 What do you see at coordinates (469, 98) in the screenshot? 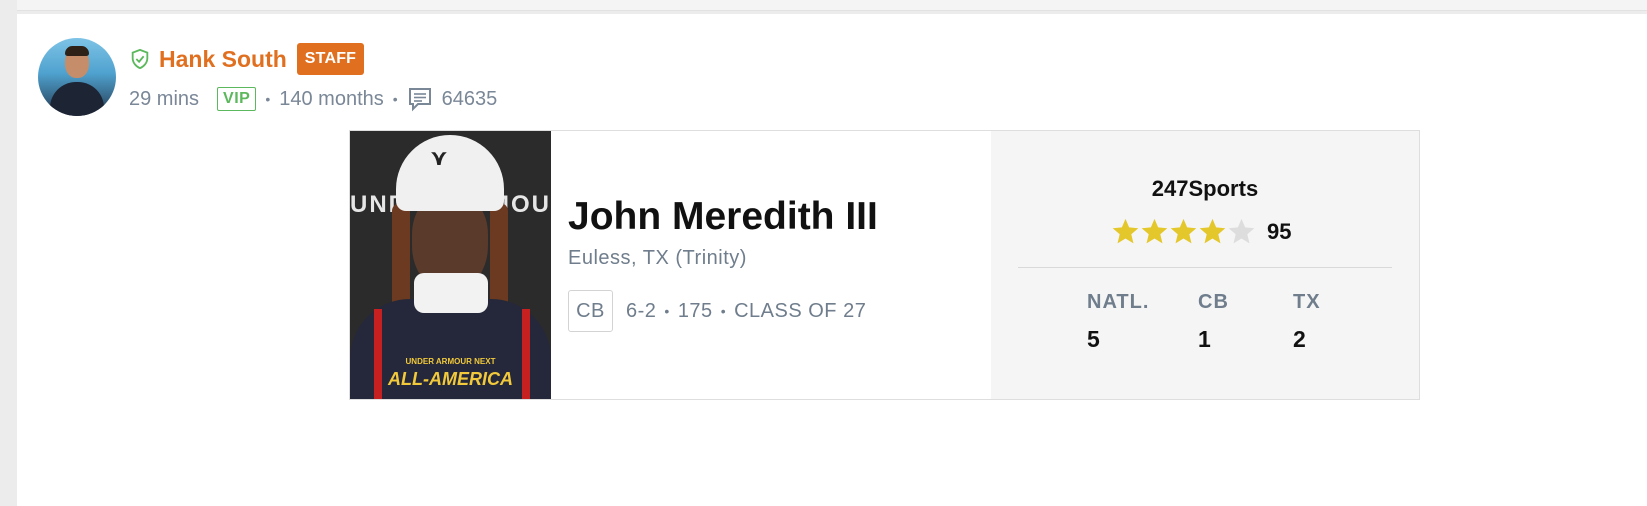
I see `comment-count: 64635` at bounding box center [469, 98].